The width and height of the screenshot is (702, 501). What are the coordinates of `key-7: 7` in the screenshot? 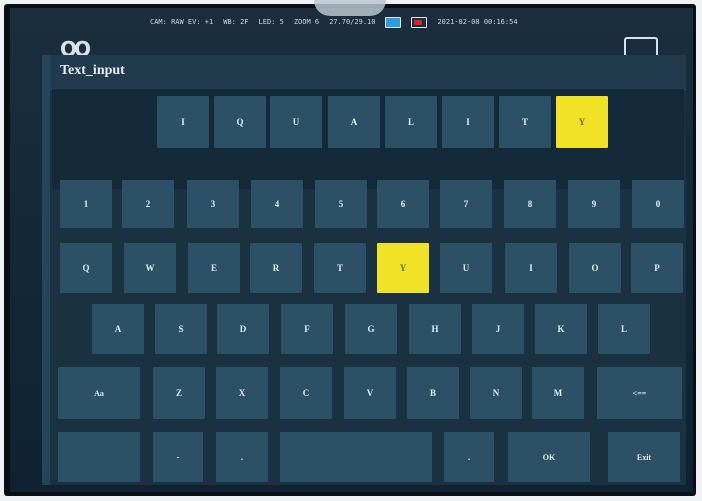 It's located at (466, 204).